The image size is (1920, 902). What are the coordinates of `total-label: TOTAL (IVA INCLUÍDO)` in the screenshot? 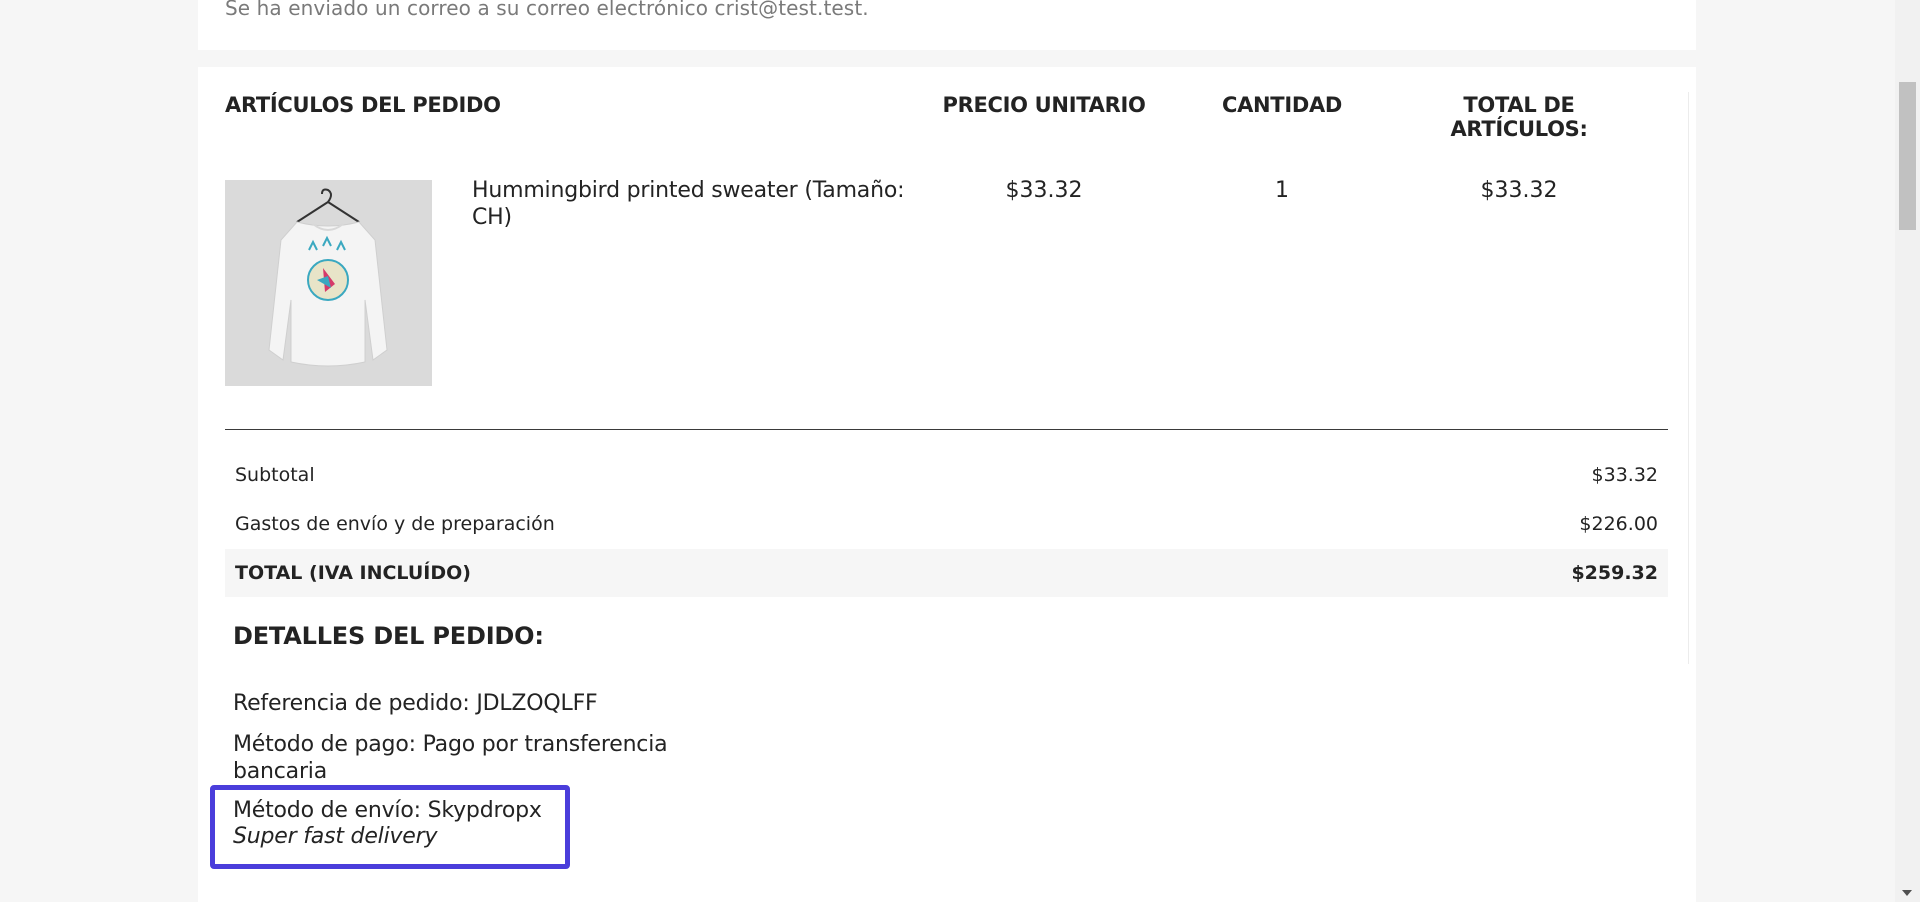 It's located at (353, 573).